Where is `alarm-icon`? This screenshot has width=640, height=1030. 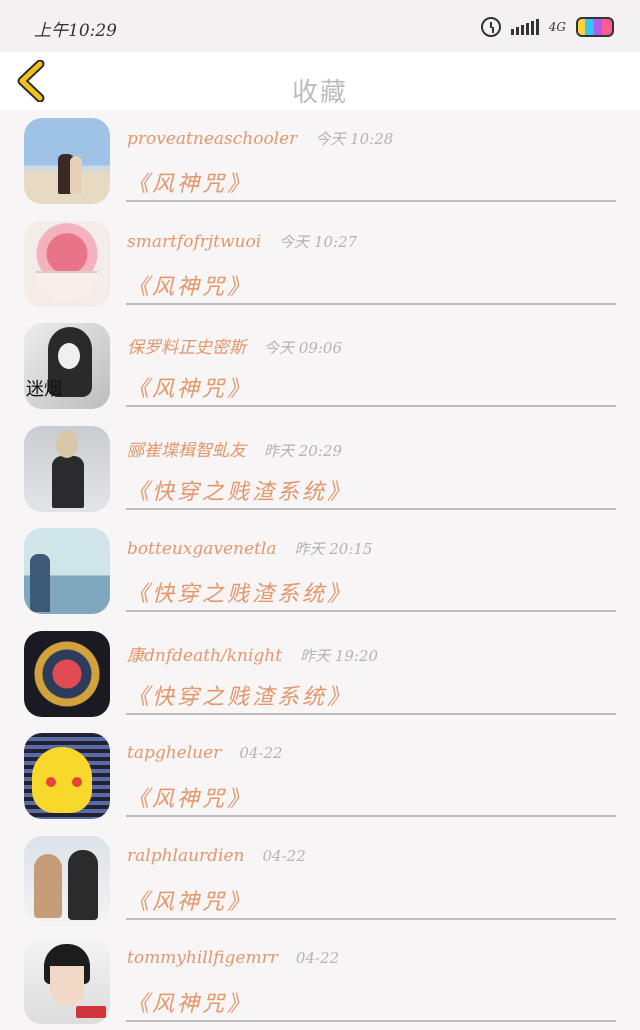
alarm-icon is located at coordinates (490, 27).